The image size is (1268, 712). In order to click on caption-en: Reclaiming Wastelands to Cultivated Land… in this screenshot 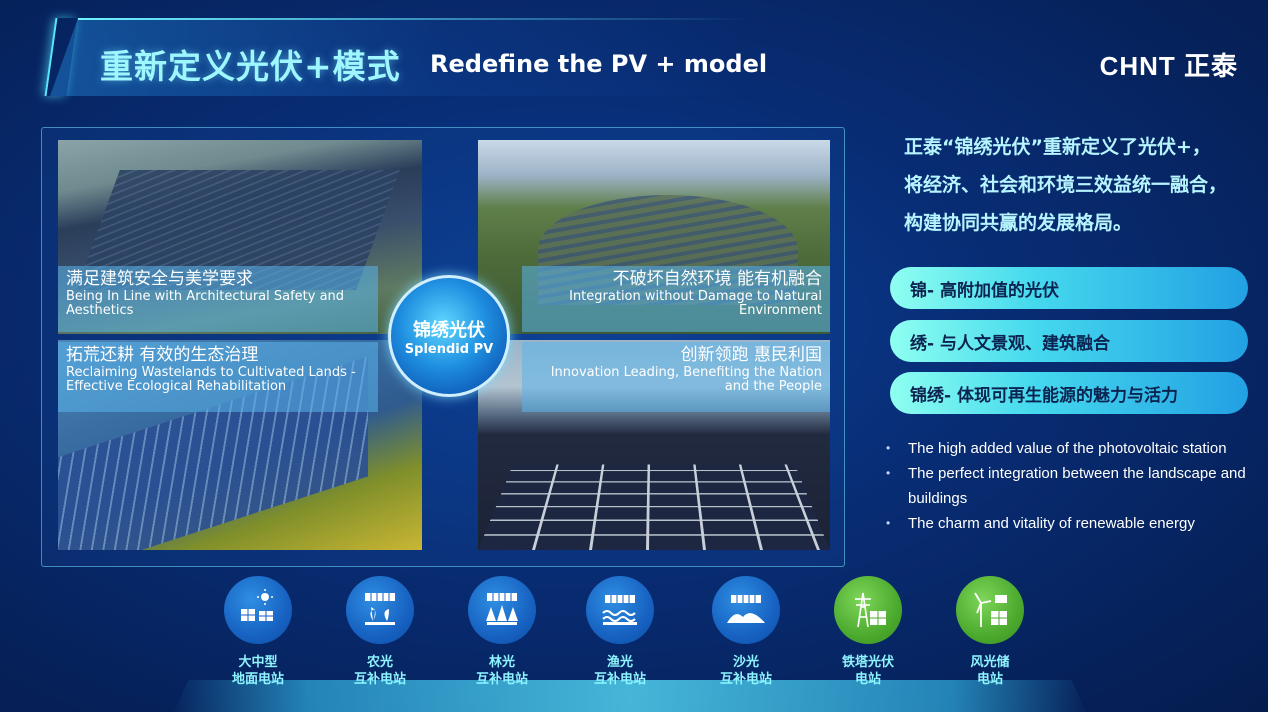, I will do `click(218, 381)`.